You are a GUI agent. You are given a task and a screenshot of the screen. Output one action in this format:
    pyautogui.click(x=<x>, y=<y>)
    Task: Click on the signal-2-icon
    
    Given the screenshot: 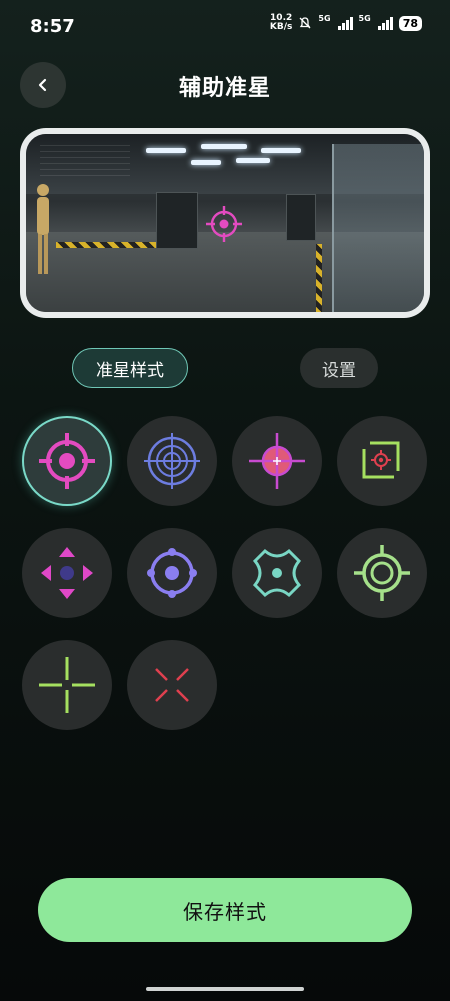 What is the action you would take?
    pyautogui.click(x=385, y=23)
    